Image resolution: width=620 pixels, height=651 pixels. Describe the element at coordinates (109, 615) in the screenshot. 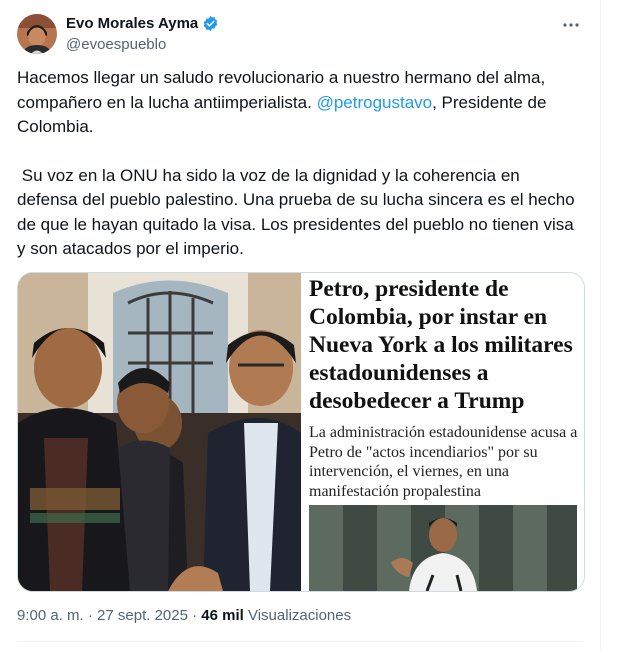

I see `timestamp: 9:00 a. m. · 27 sept. 2025 ·` at that location.